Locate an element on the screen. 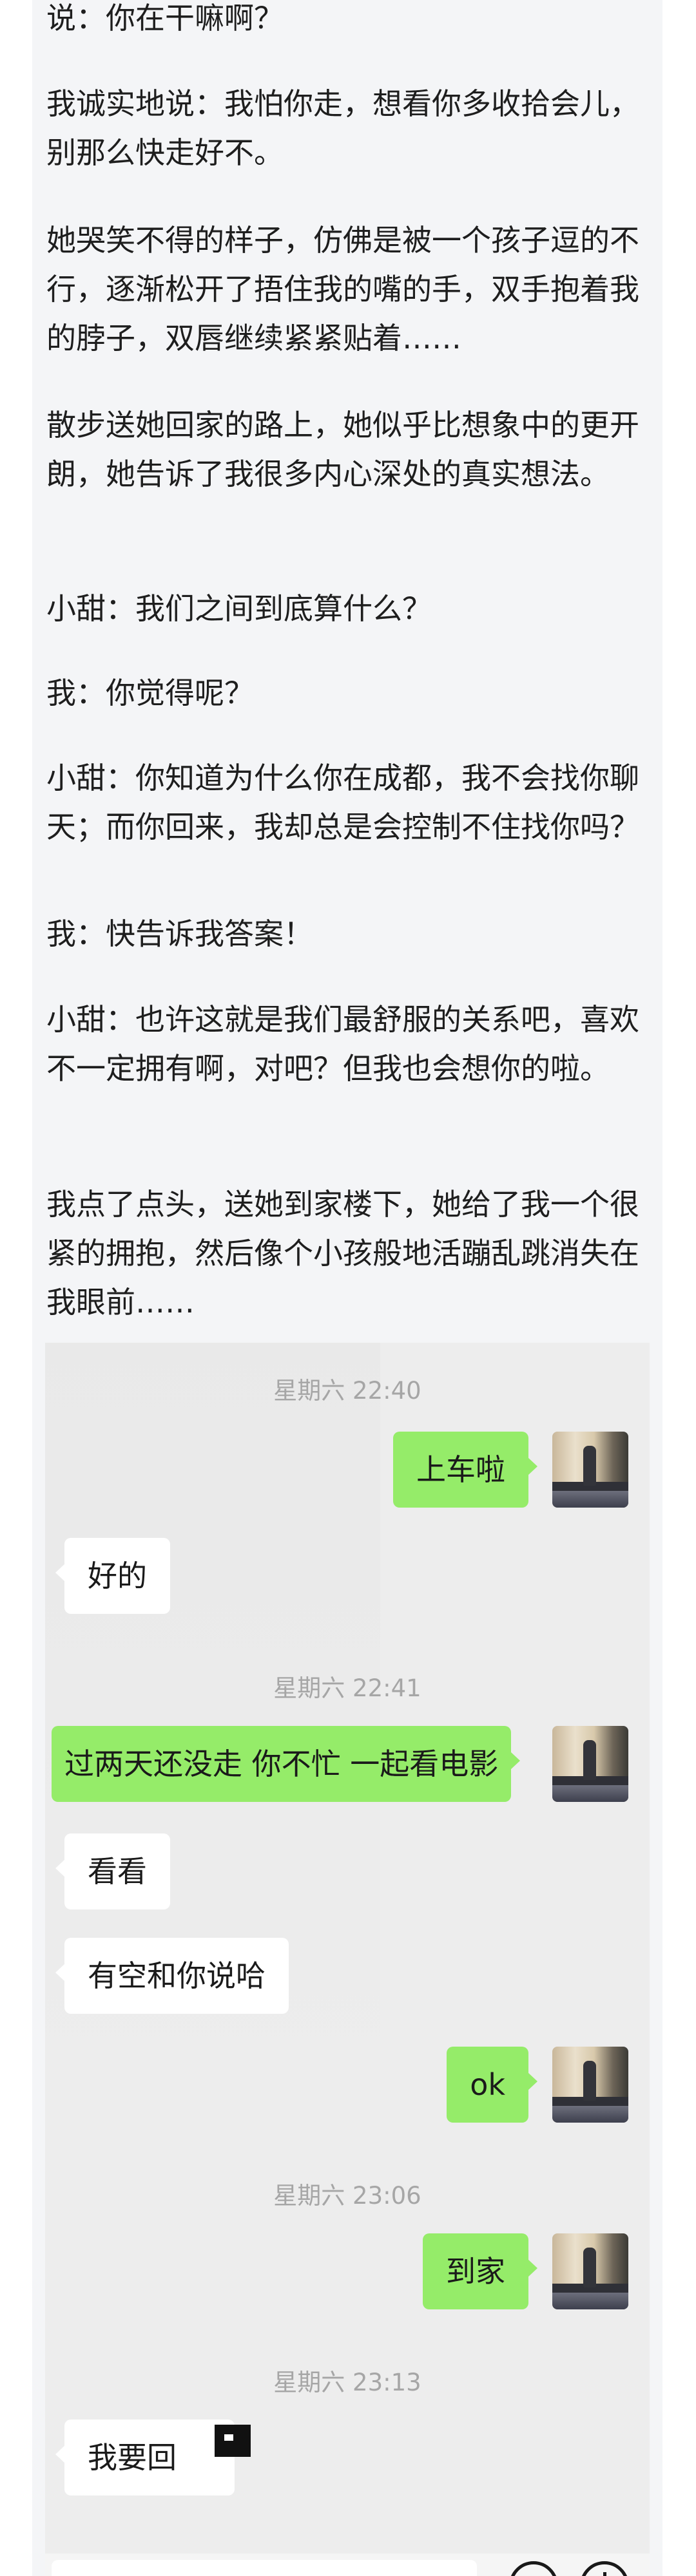 The image size is (696, 2576). paragraph: 小甜：我们之间到底算什么？ is located at coordinates (239, 608).